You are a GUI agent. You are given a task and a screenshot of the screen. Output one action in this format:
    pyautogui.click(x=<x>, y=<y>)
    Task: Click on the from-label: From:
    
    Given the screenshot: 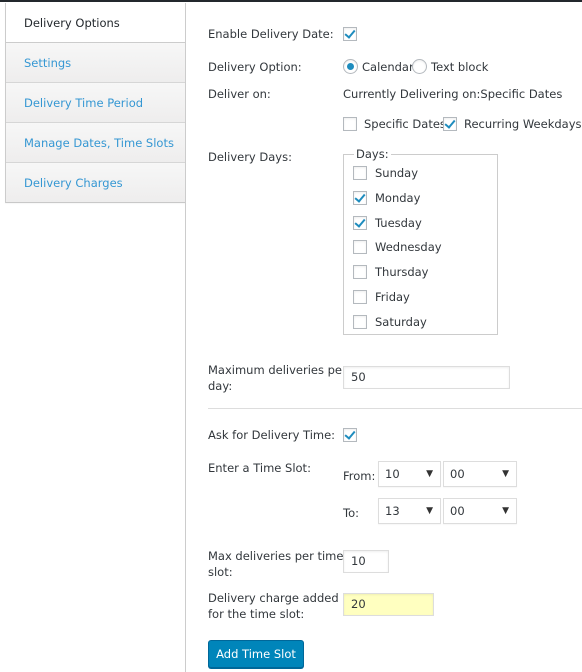 What is the action you would take?
    pyautogui.click(x=359, y=476)
    